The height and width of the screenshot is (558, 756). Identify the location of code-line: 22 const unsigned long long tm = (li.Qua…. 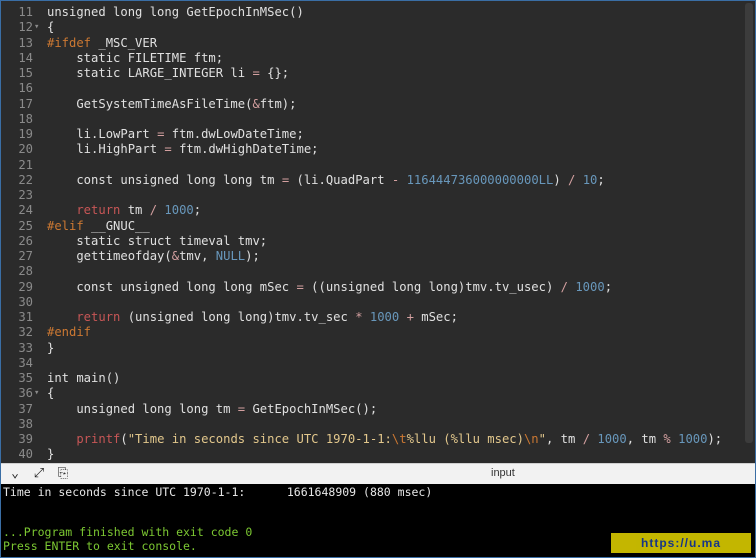
(371, 180).